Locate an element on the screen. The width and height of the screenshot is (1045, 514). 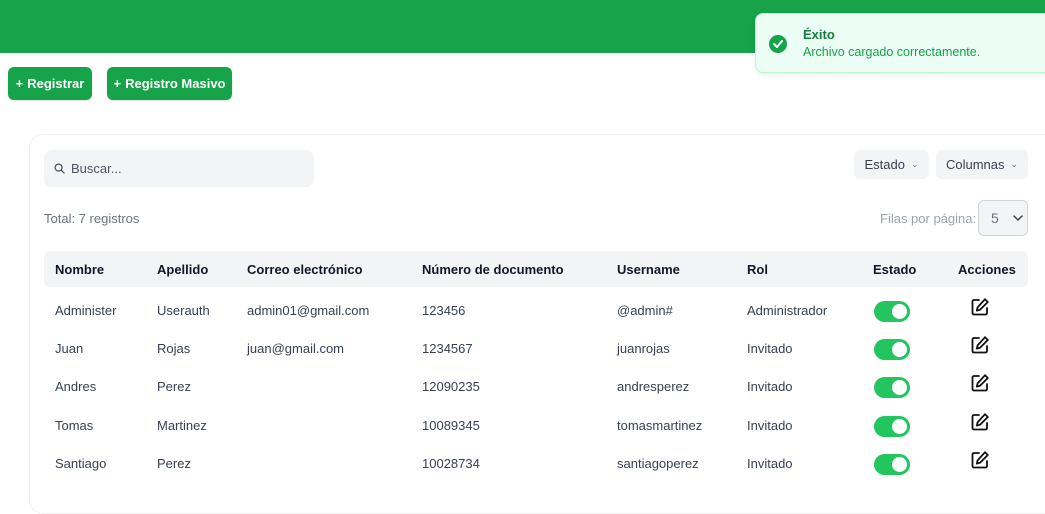
rows-per-page-select: 5 is located at coordinates (1003, 218).